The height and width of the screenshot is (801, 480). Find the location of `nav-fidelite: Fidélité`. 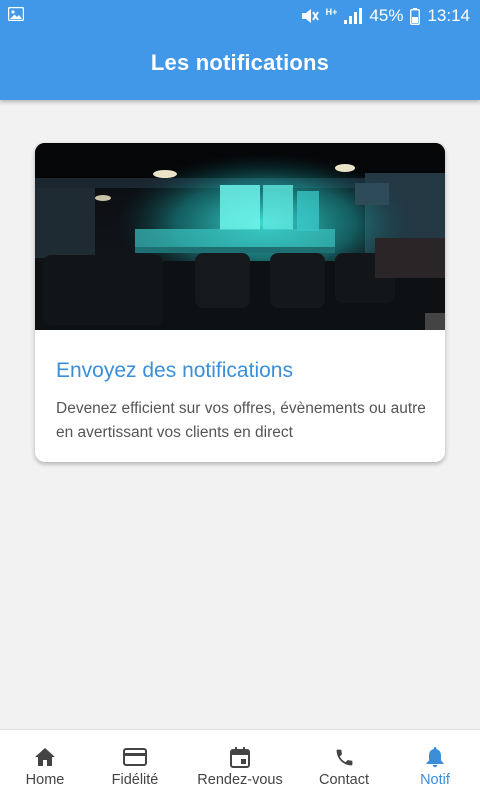

nav-fidelite: Fidélité is located at coordinates (135, 765).